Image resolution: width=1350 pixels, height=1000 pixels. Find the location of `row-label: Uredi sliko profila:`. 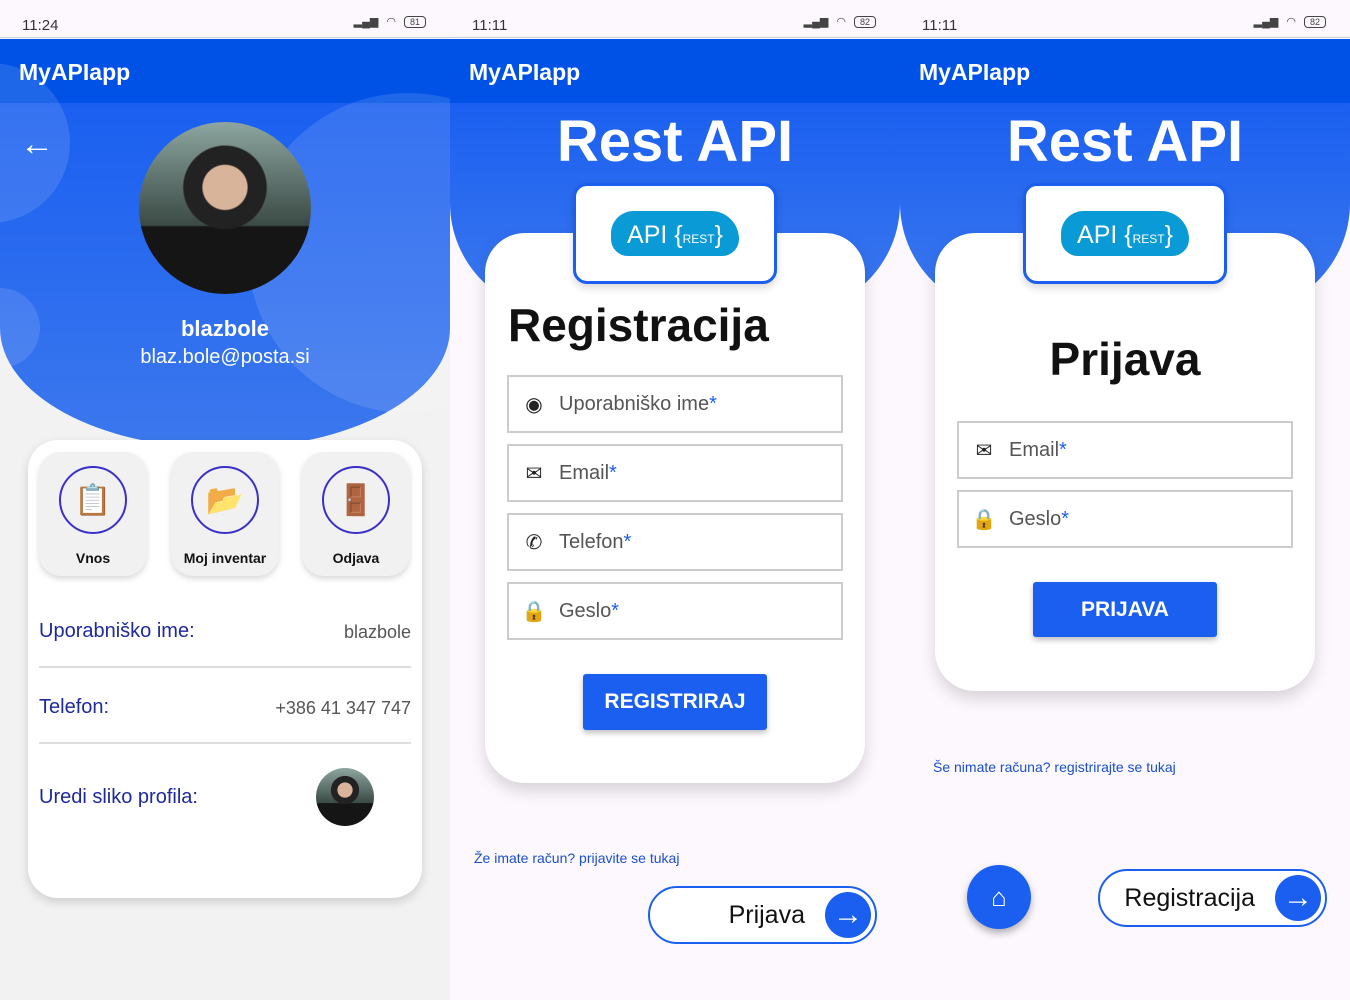

row-label: Uredi sliko profila: is located at coordinates (118, 797).